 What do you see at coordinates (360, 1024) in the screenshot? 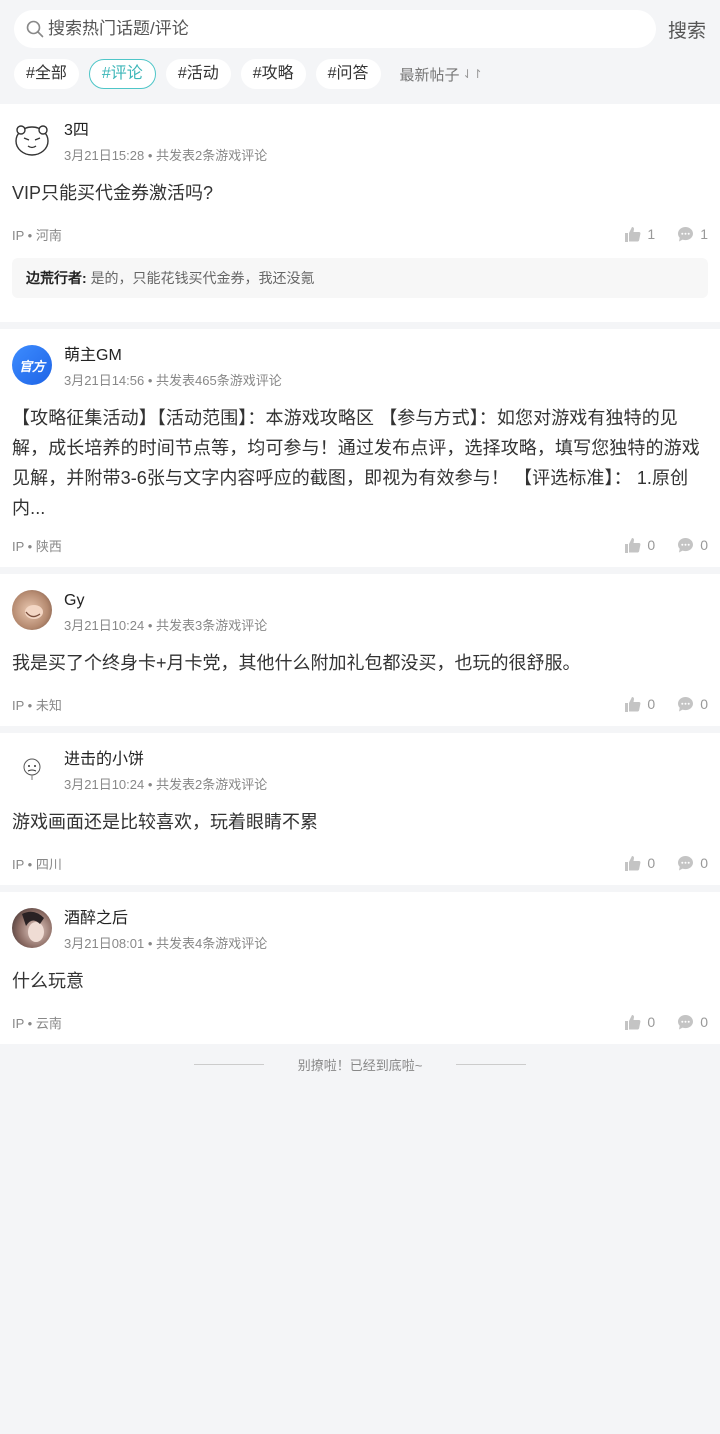
I see `post-footer: IP • 云南 0 0` at bounding box center [360, 1024].